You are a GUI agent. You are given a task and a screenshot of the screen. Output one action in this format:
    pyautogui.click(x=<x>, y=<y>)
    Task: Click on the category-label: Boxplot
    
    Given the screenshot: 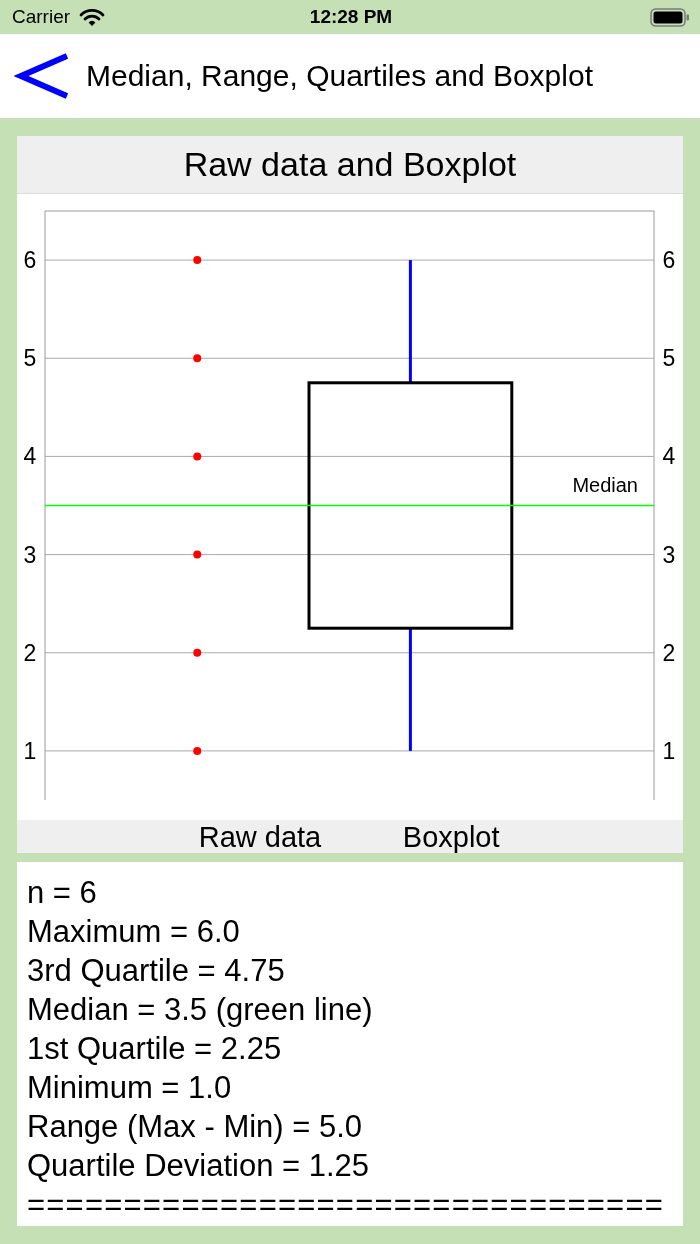 What is the action you would take?
    pyautogui.click(x=451, y=837)
    